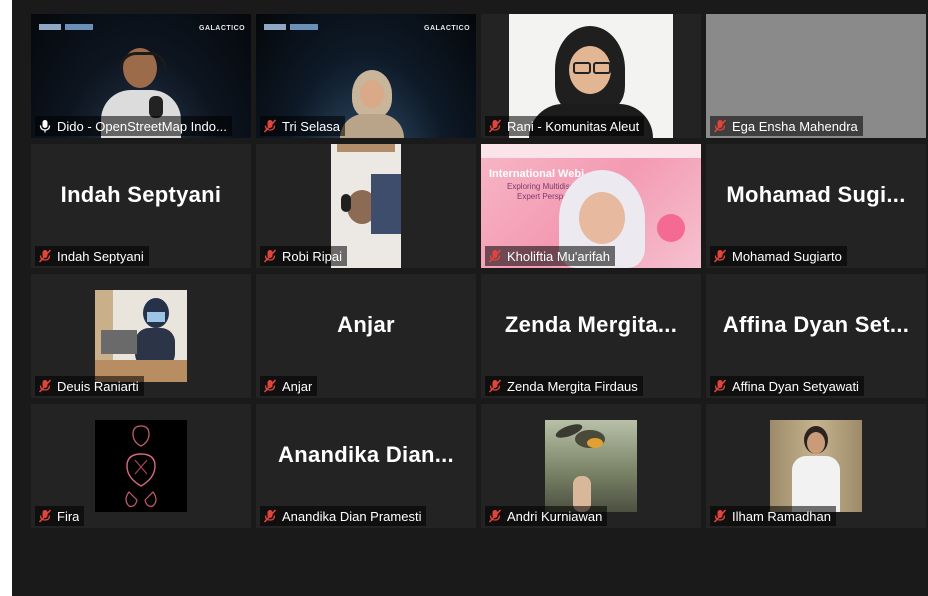  I want to click on participant-tile-2: GALACTICO Tri Selasa, so click(366, 76).